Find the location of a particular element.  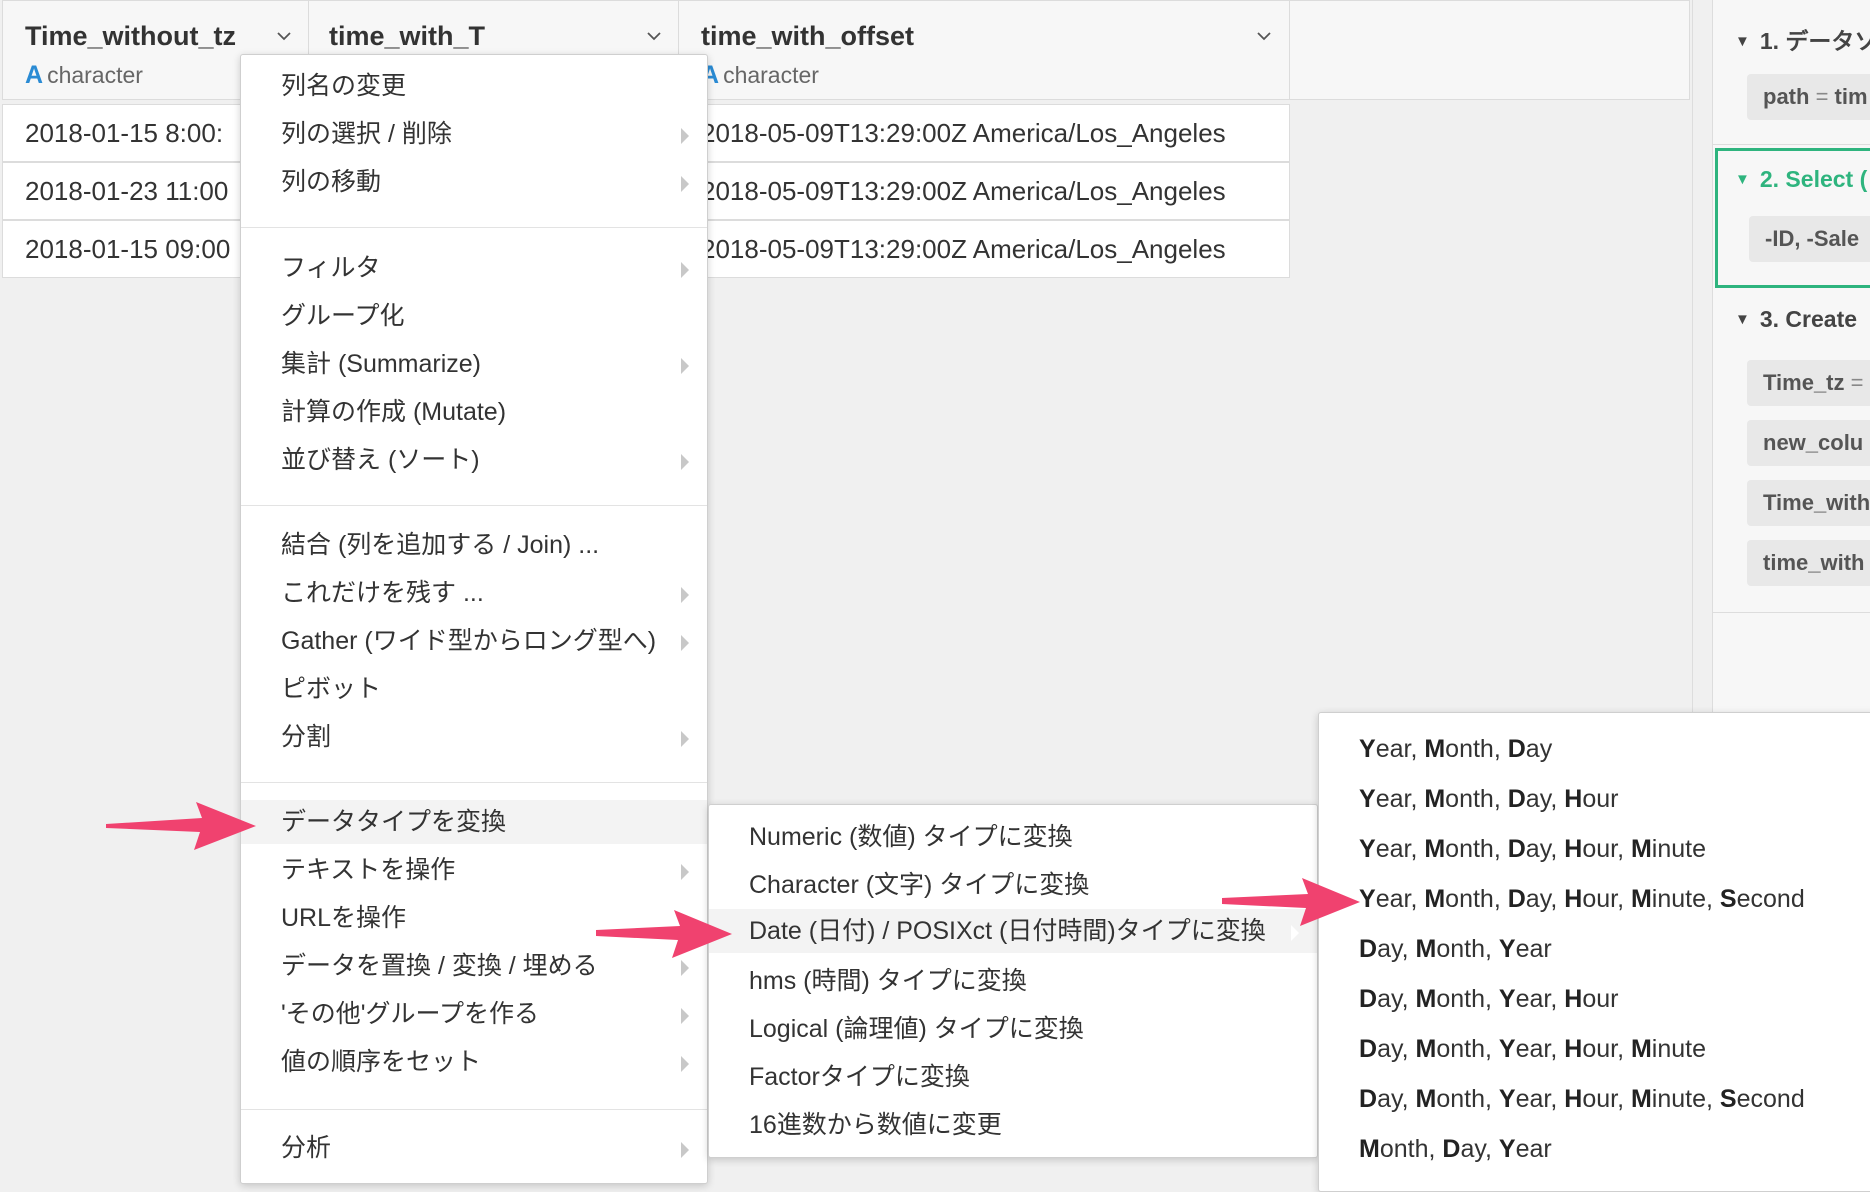

column-header-time-with-offset: time_with_offset Acharacter is located at coordinates (984, 50).